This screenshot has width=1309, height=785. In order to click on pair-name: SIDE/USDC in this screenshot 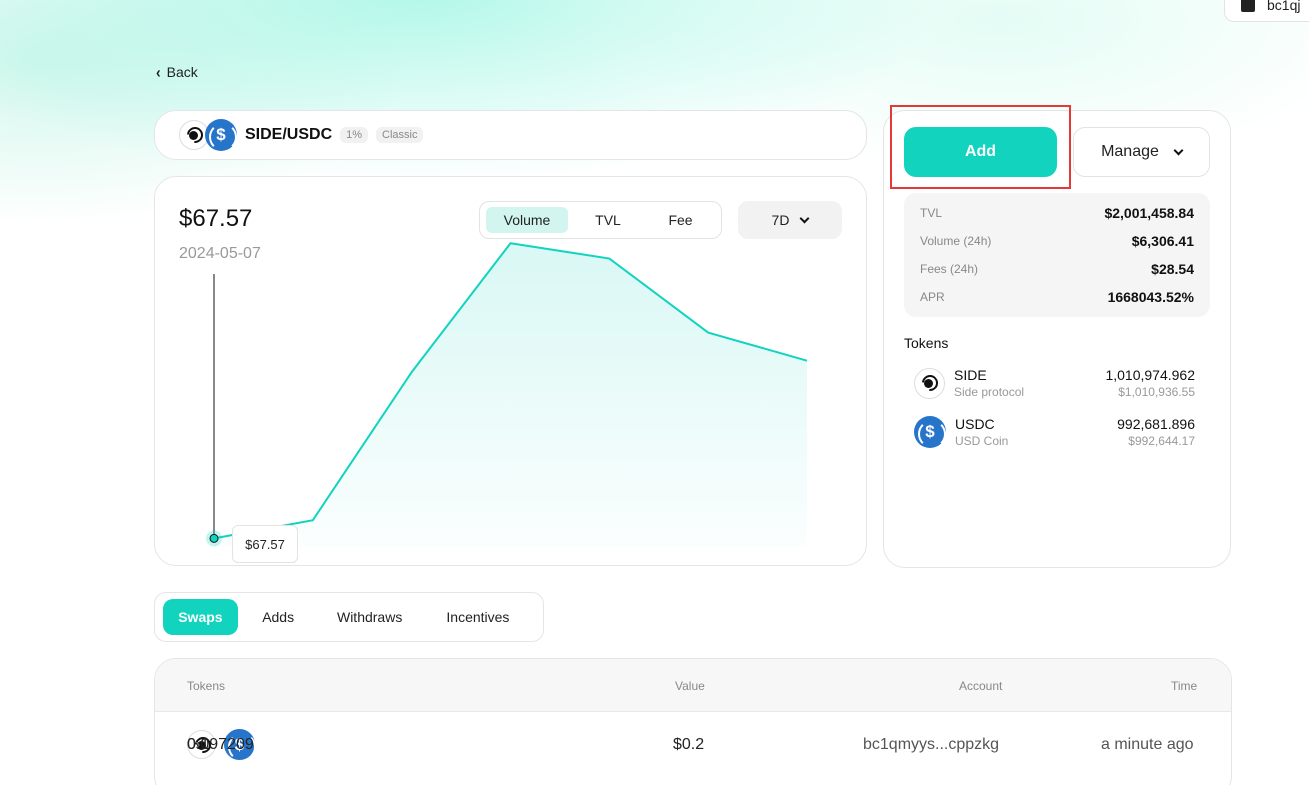, I will do `click(289, 134)`.